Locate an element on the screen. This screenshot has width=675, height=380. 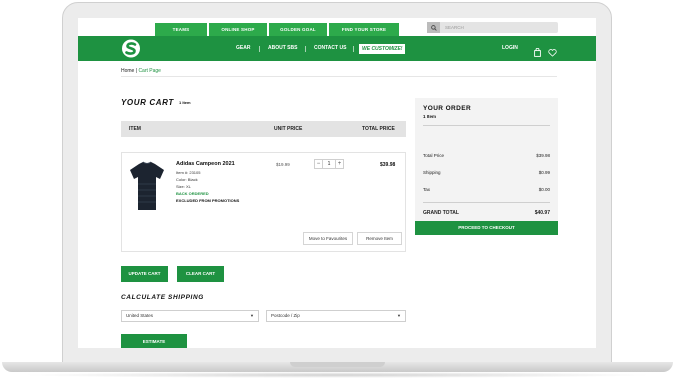
product-color: Color: Black is located at coordinates (187, 179).